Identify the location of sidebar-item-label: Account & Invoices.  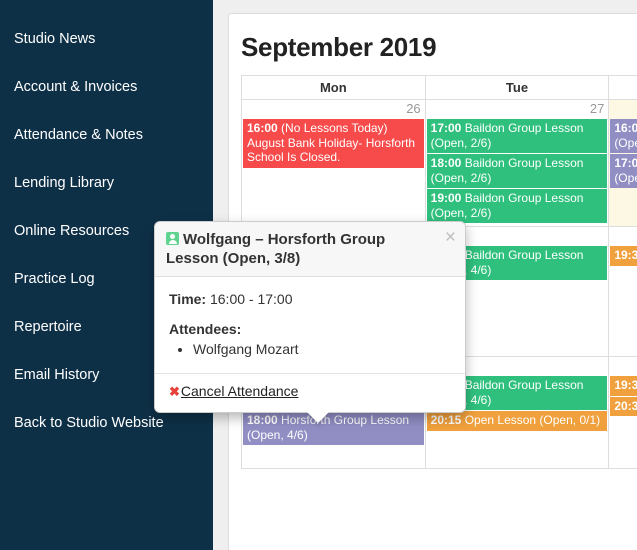
(76, 87).